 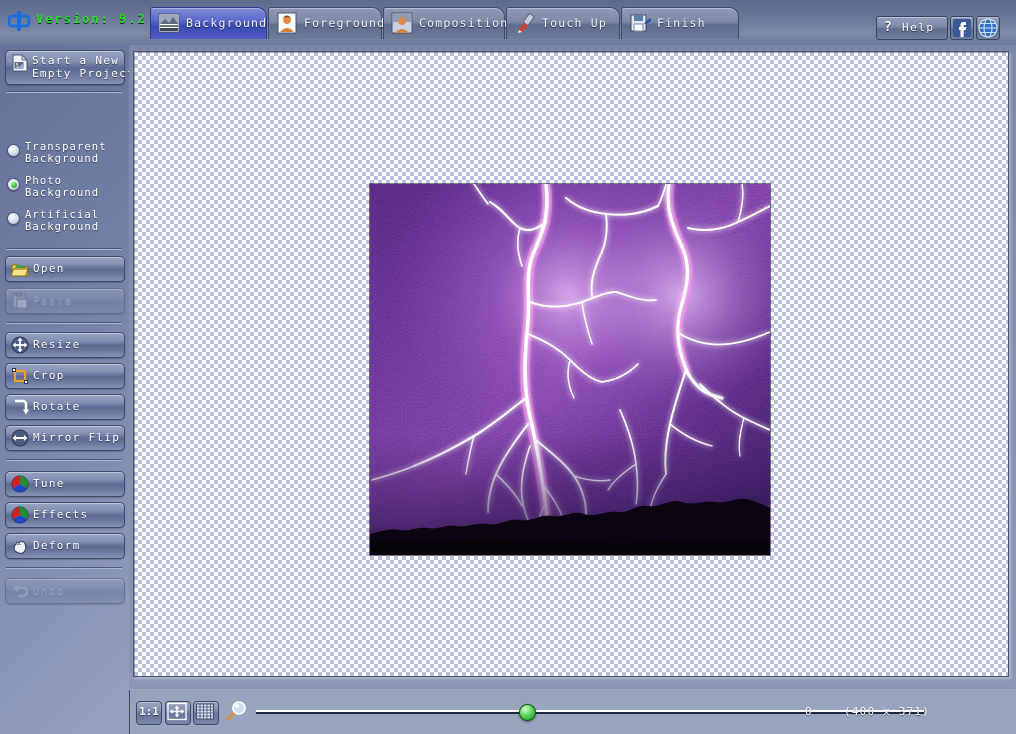 I want to click on website-button, so click(x=988, y=28).